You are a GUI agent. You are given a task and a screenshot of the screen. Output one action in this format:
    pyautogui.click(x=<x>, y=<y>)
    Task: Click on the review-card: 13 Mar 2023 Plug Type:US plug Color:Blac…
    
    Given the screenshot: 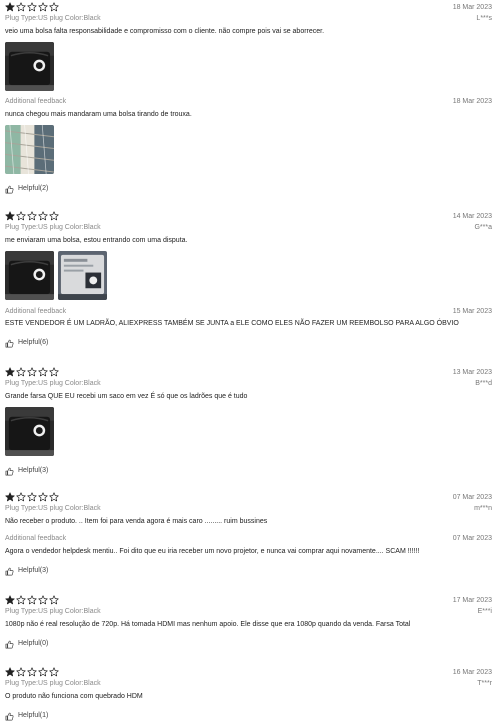 What is the action you would take?
    pyautogui.click(x=248, y=421)
    